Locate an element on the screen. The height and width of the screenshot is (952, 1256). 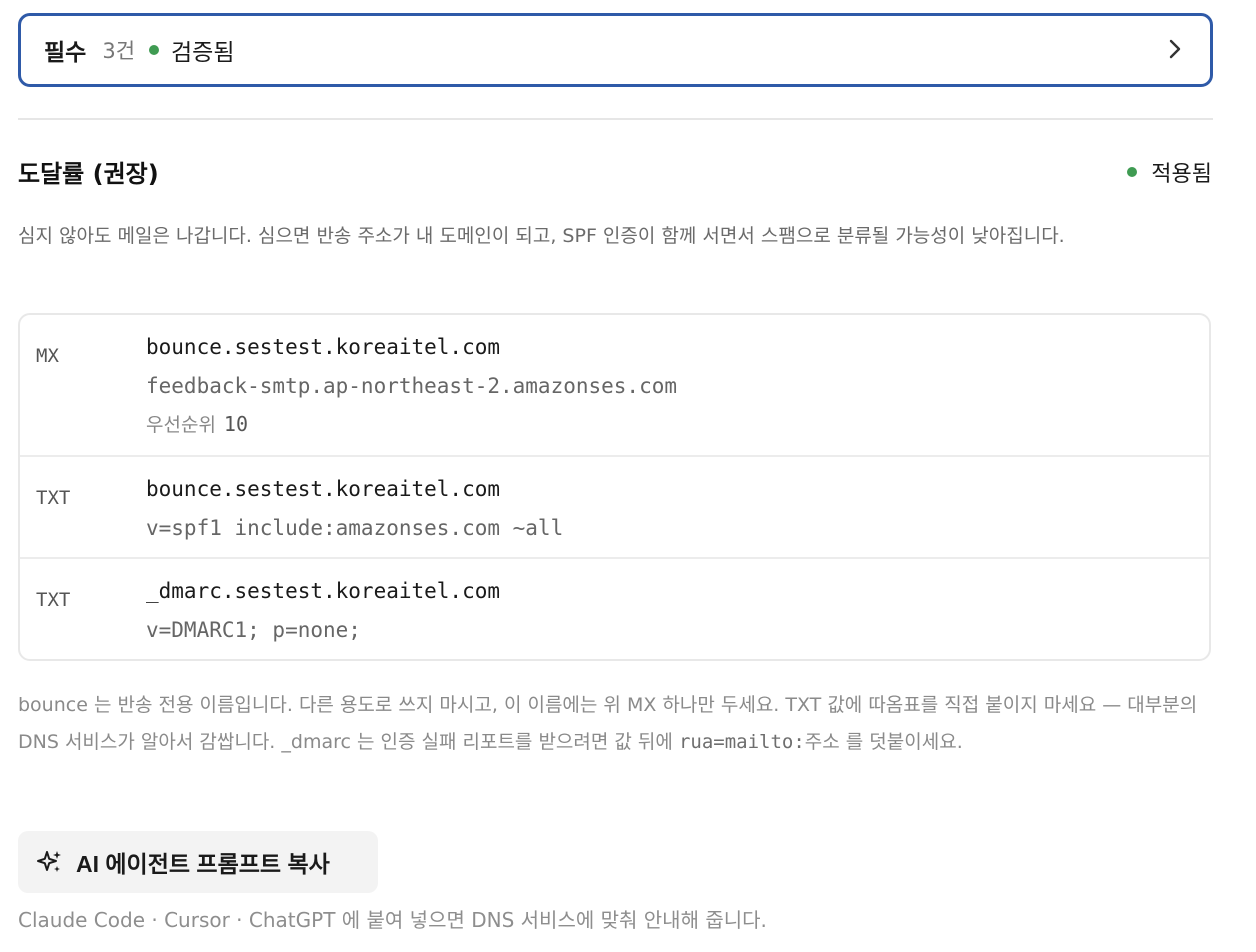
required-records-summary: 필수 3건 검증됨 is located at coordinates (615, 50).